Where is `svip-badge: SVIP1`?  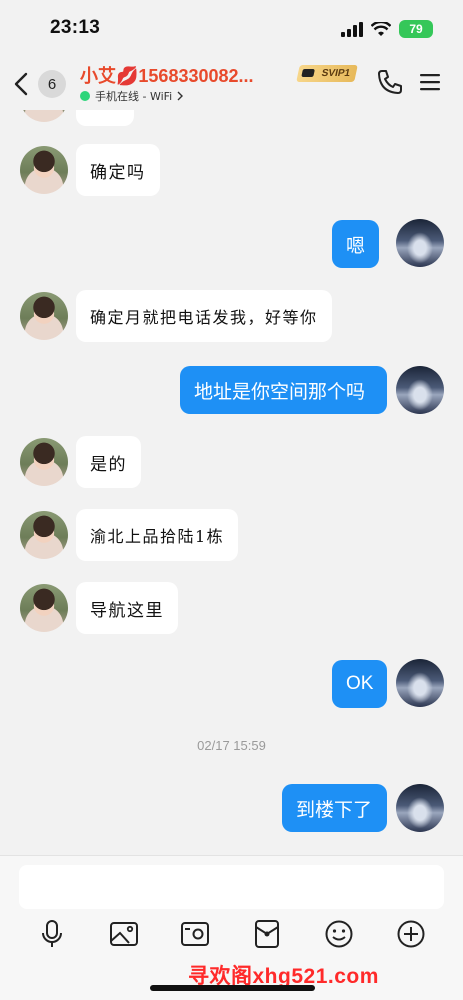
svip-badge: SVIP1 is located at coordinates (327, 73).